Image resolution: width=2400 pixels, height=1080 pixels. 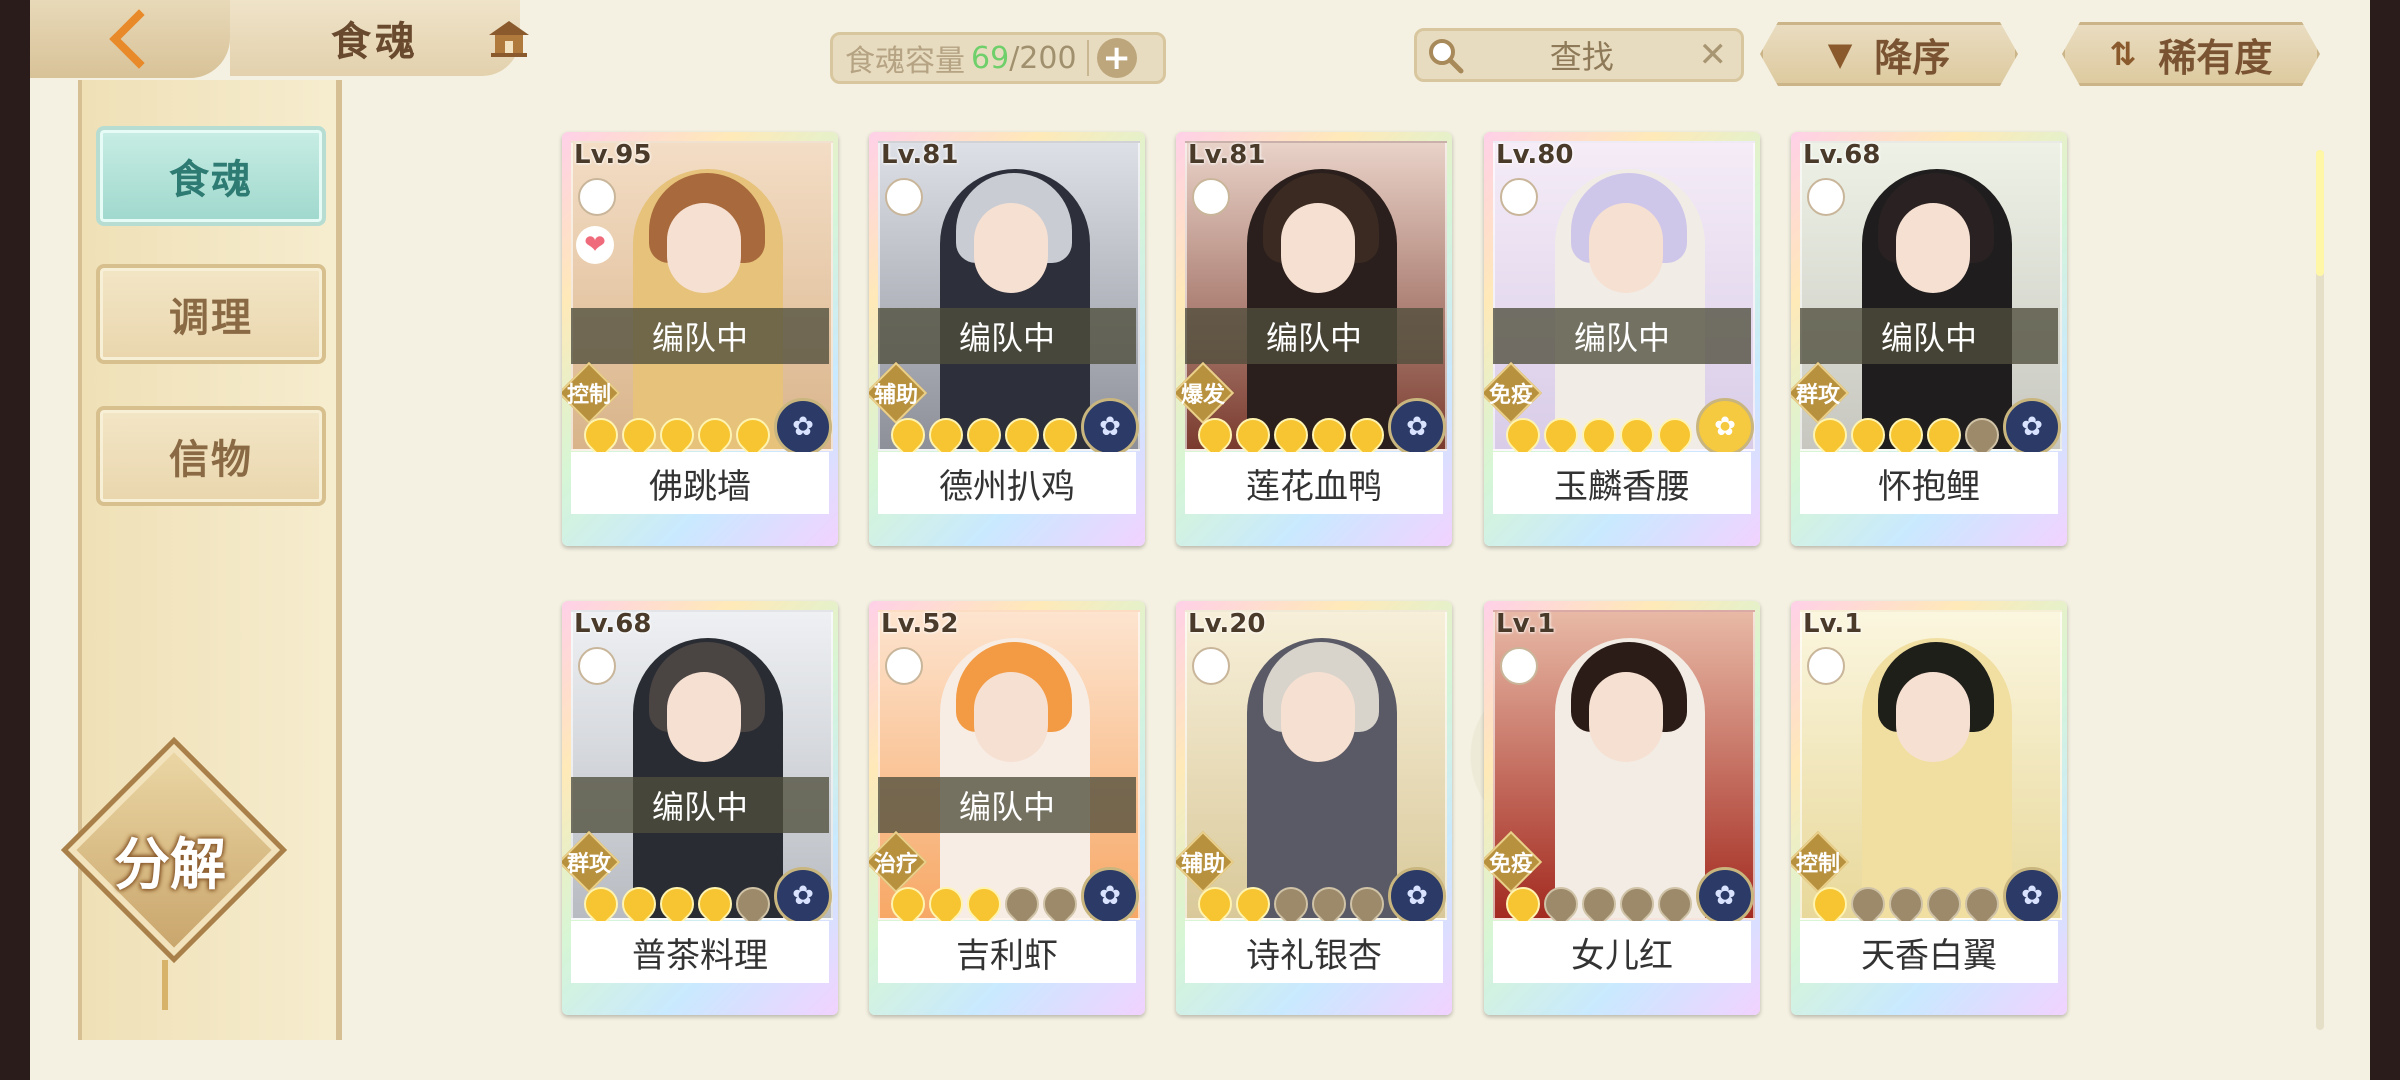 What do you see at coordinates (1116, 58) in the screenshot?
I see `plus-icon: +` at bounding box center [1116, 58].